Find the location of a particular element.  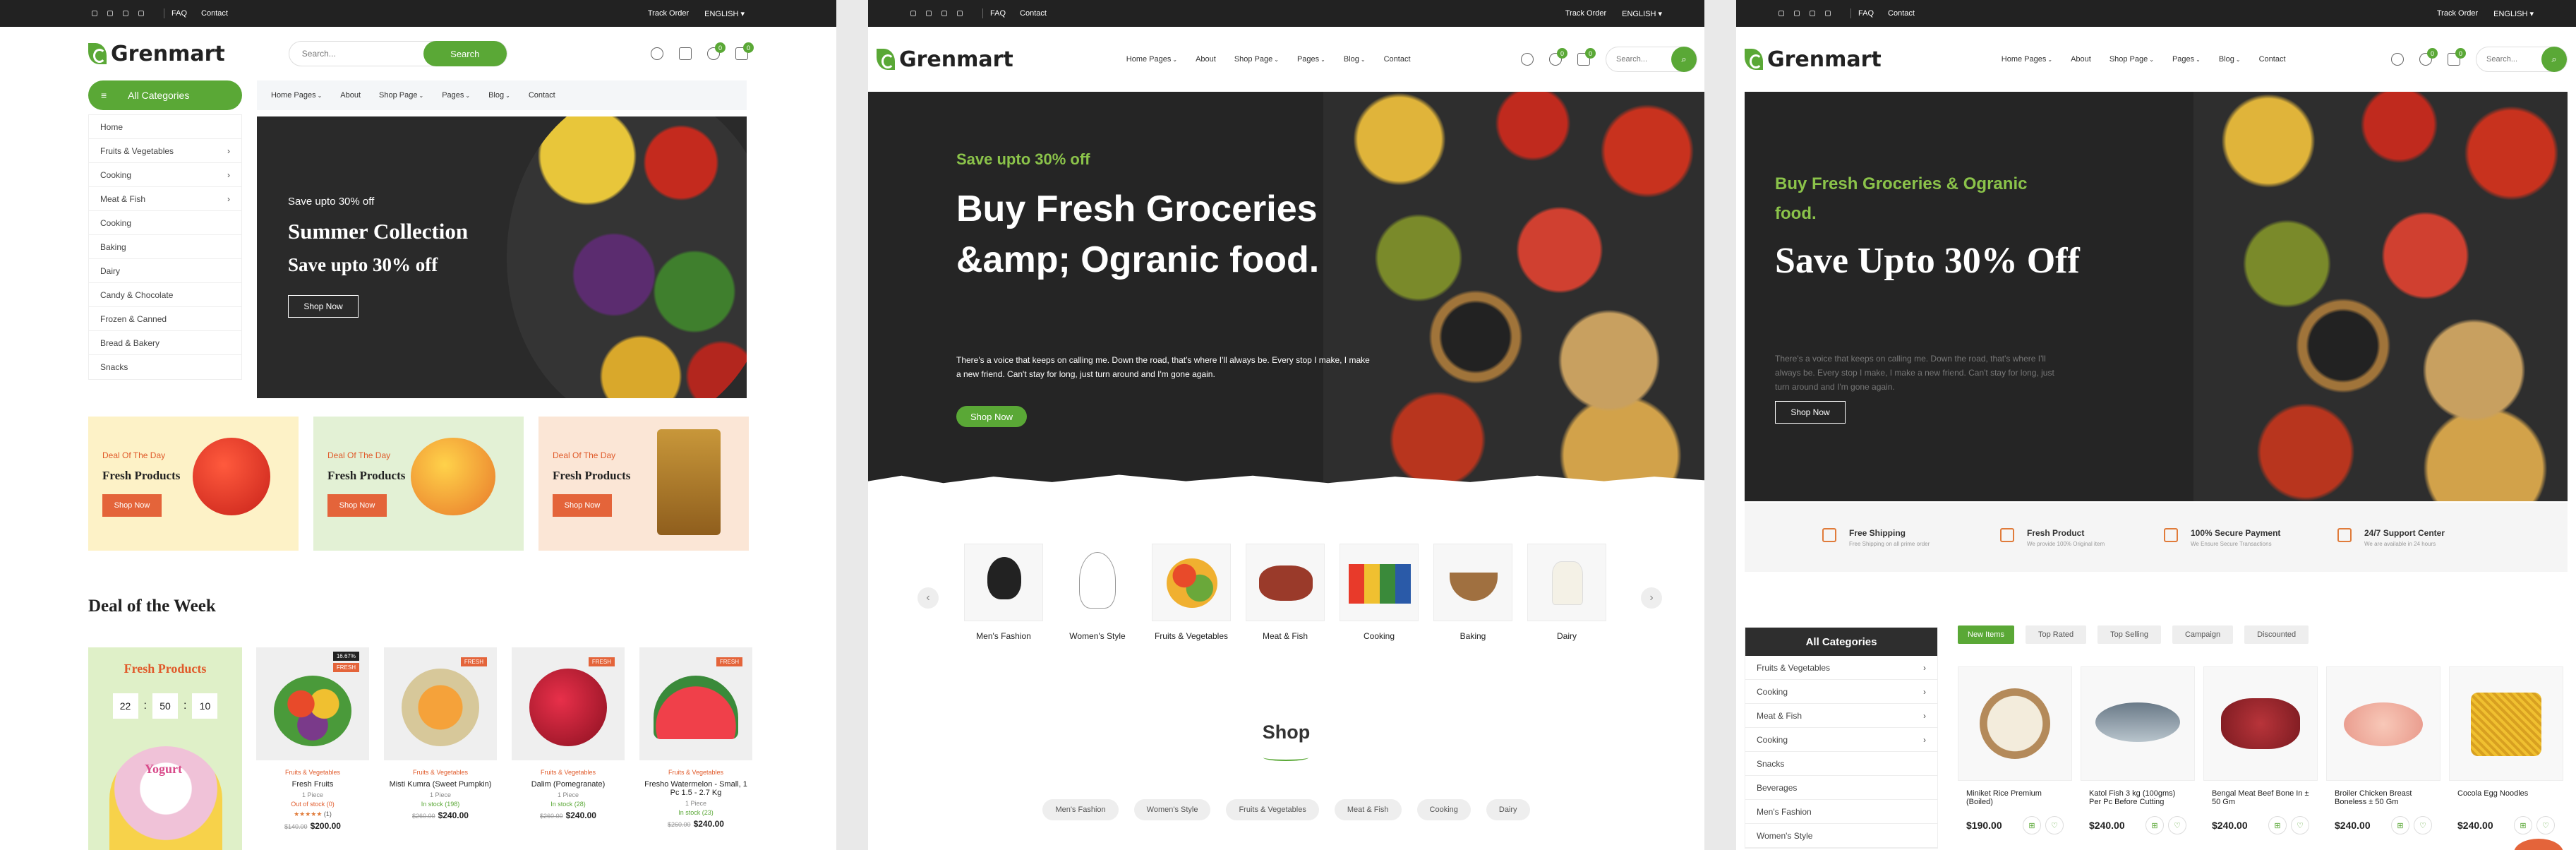

sidebar-item-womens-style: Women's Style is located at coordinates (1841, 836).